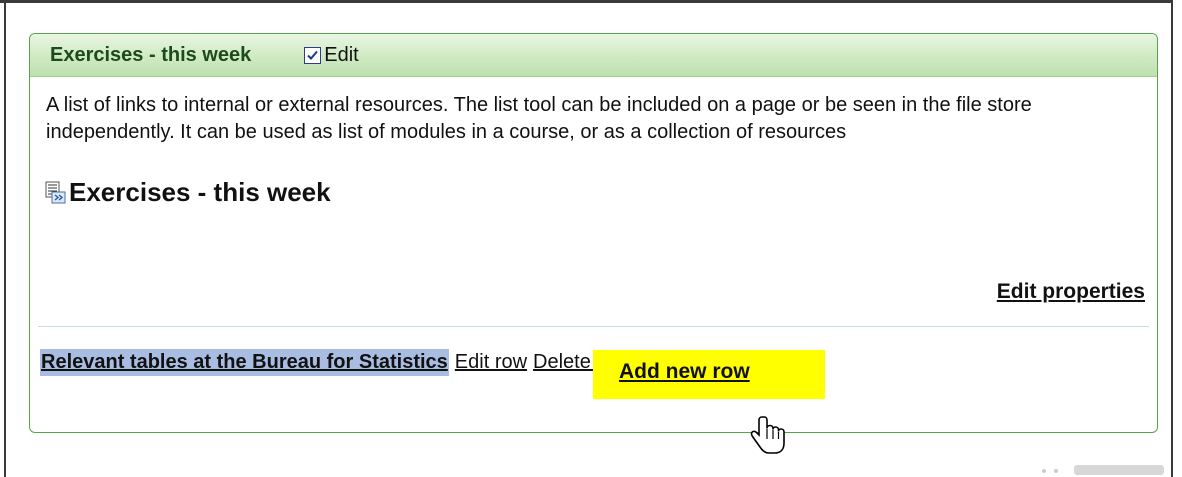 This screenshot has width=1182, height=477. I want to click on page-frame-top-edge, so click(586, 1).